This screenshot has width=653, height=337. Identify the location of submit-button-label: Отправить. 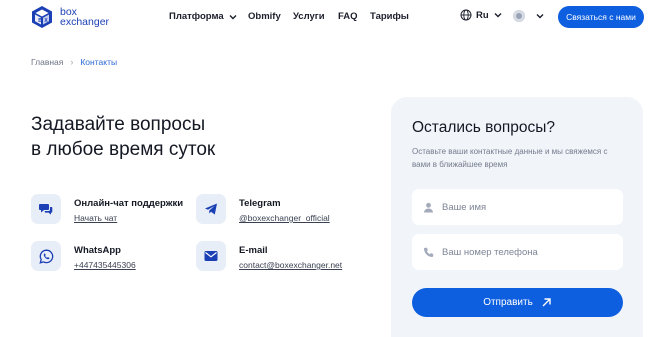
(508, 302).